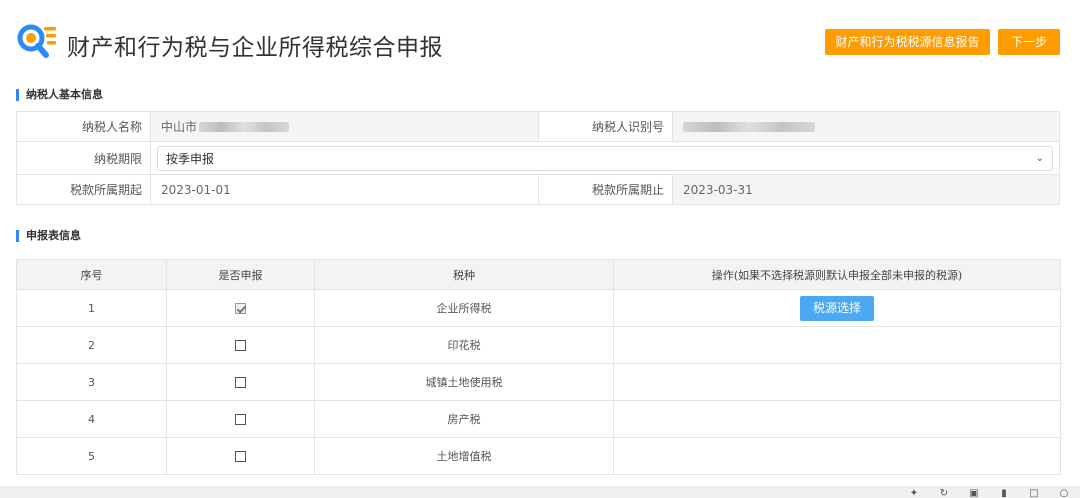  What do you see at coordinates (866, 126) in the screenshot?
I see `taxpayer-id-value` at bounding box center [866, 126].